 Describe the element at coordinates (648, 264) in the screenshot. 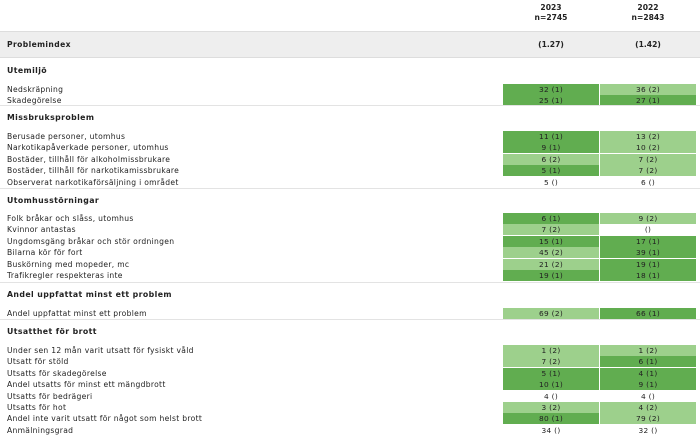

I see `value-cell-2022: 19 (1)` at that location.